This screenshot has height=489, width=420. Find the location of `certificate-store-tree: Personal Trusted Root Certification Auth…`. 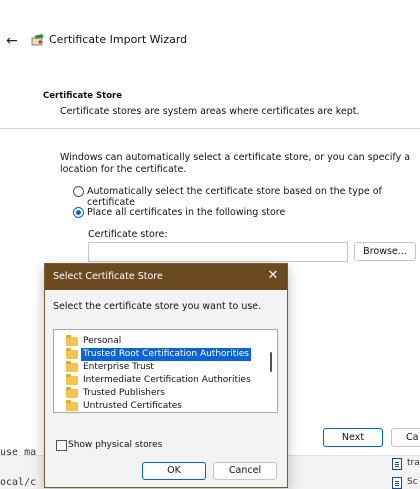

certificate-store-tree: Personal Trusted Root Certification Auth… is located at coordinates (165, 371).